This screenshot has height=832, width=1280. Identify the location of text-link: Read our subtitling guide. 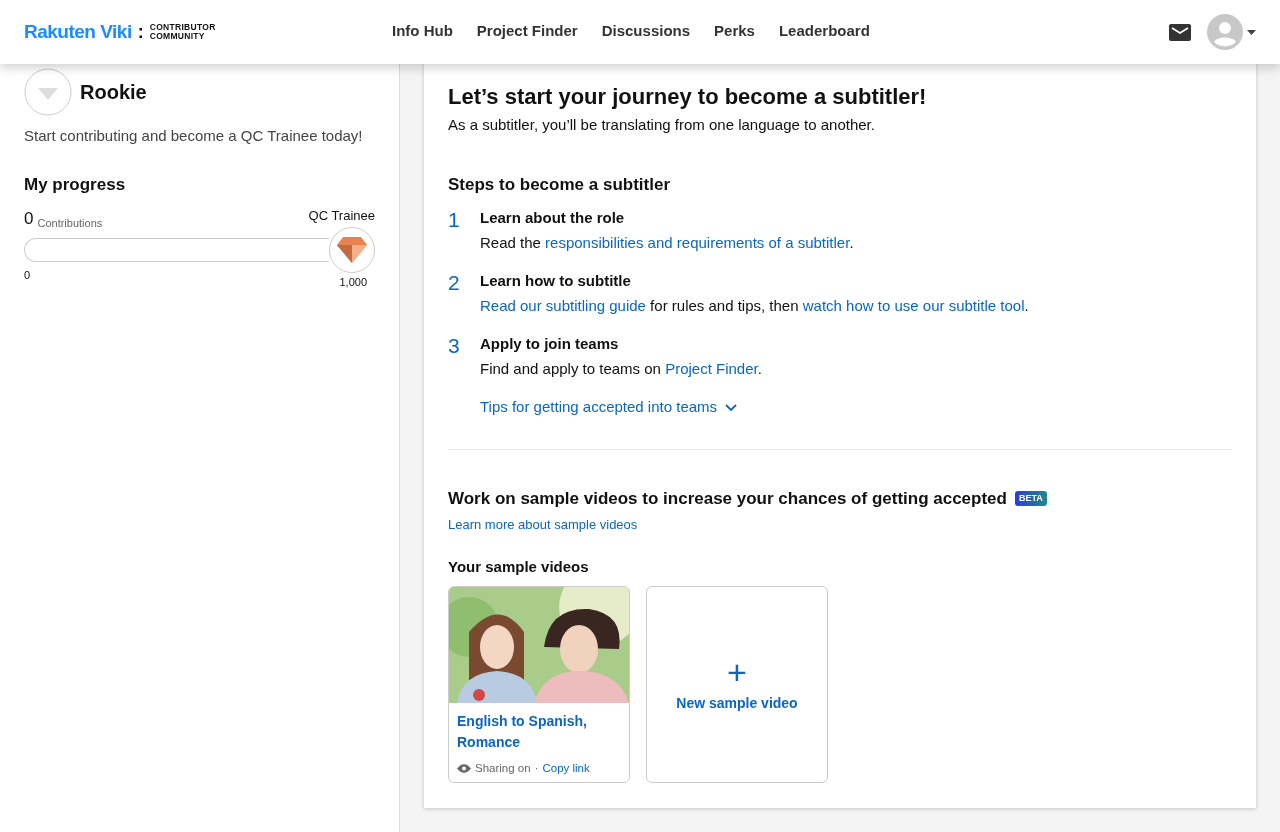
(563, 305).